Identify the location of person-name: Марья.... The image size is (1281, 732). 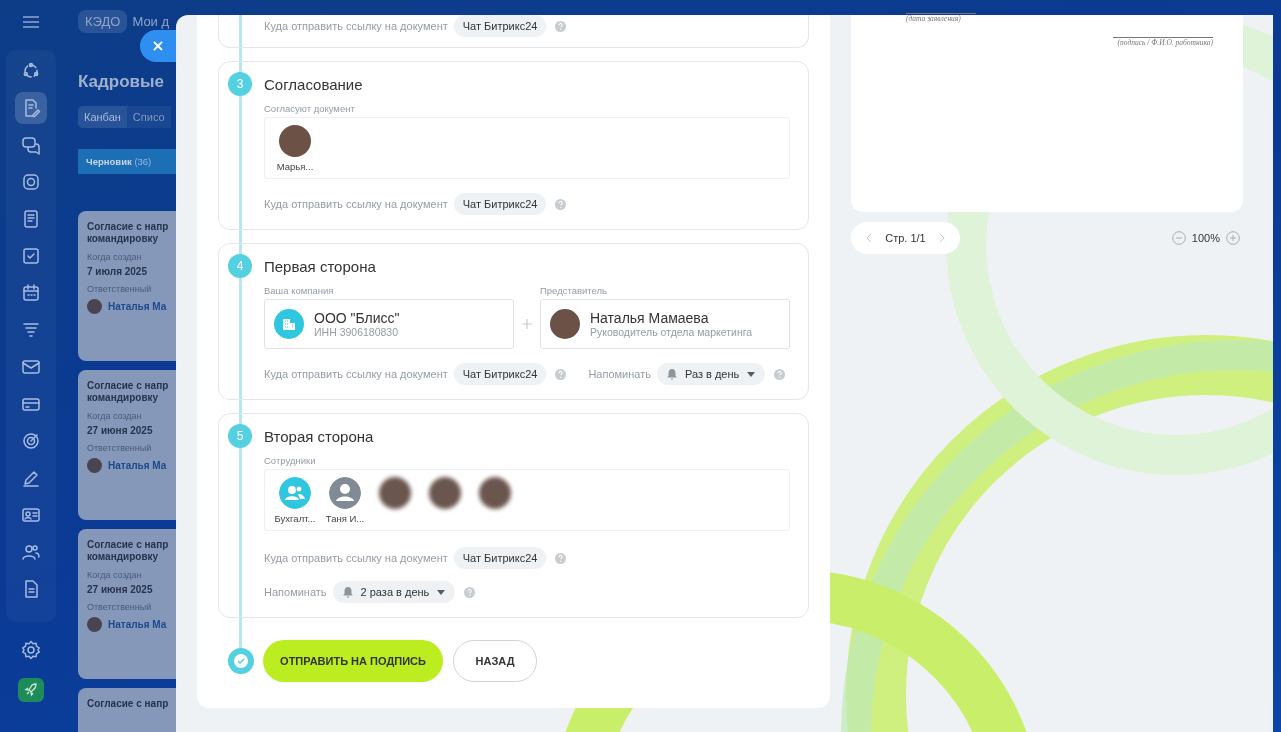
(295, 166).